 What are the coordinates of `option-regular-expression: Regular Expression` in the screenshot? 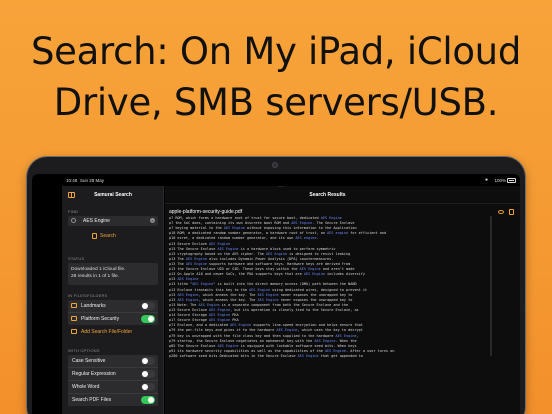 It's located at (113, 374).